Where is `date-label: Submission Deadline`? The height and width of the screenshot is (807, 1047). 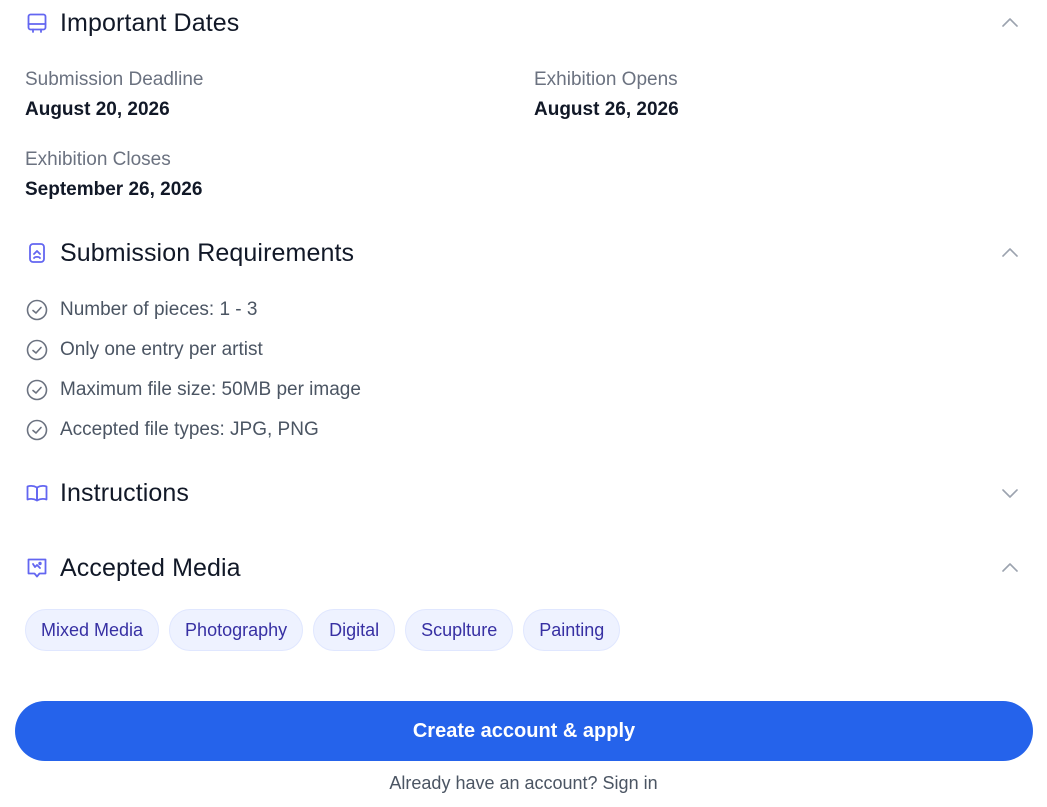 date-label: Submission Deadline is located at coordinates (114, 79).